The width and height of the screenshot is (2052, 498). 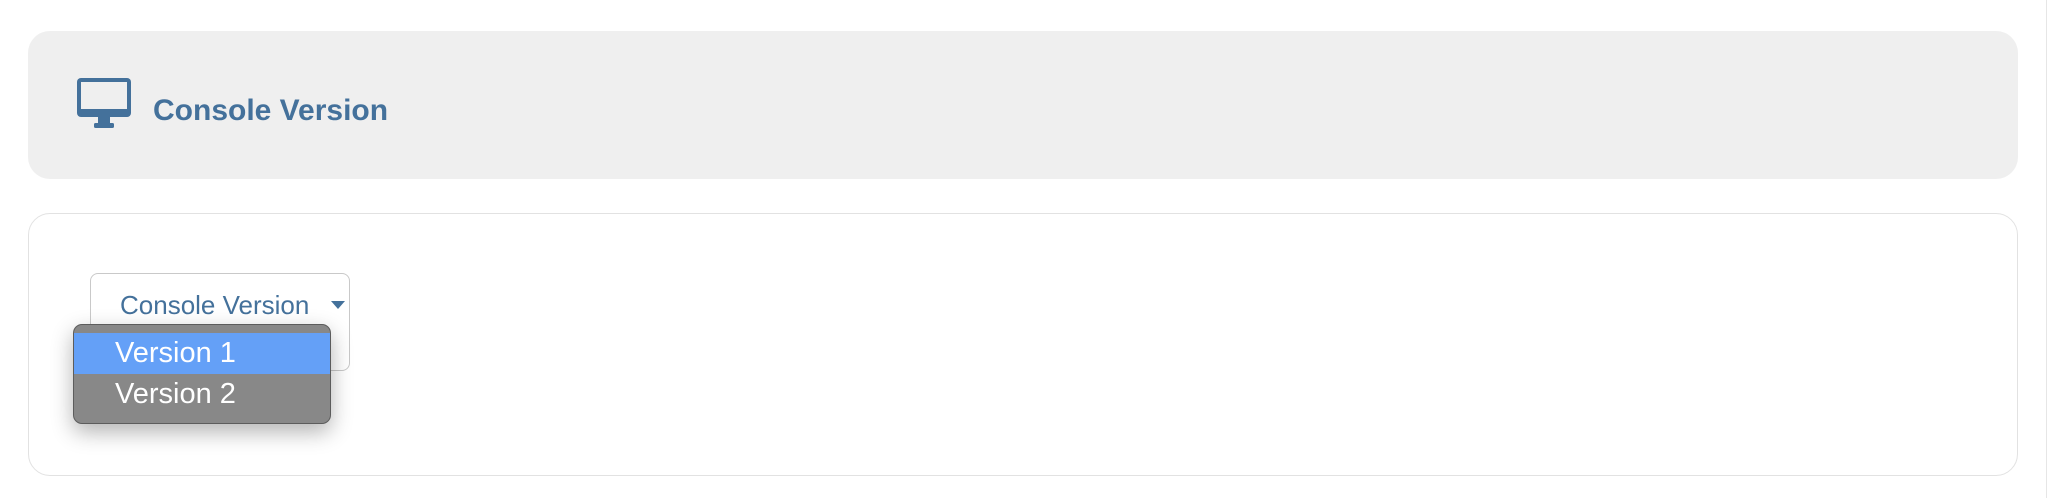 I want to click on caret-down-icon, so click(x=338, y=305).